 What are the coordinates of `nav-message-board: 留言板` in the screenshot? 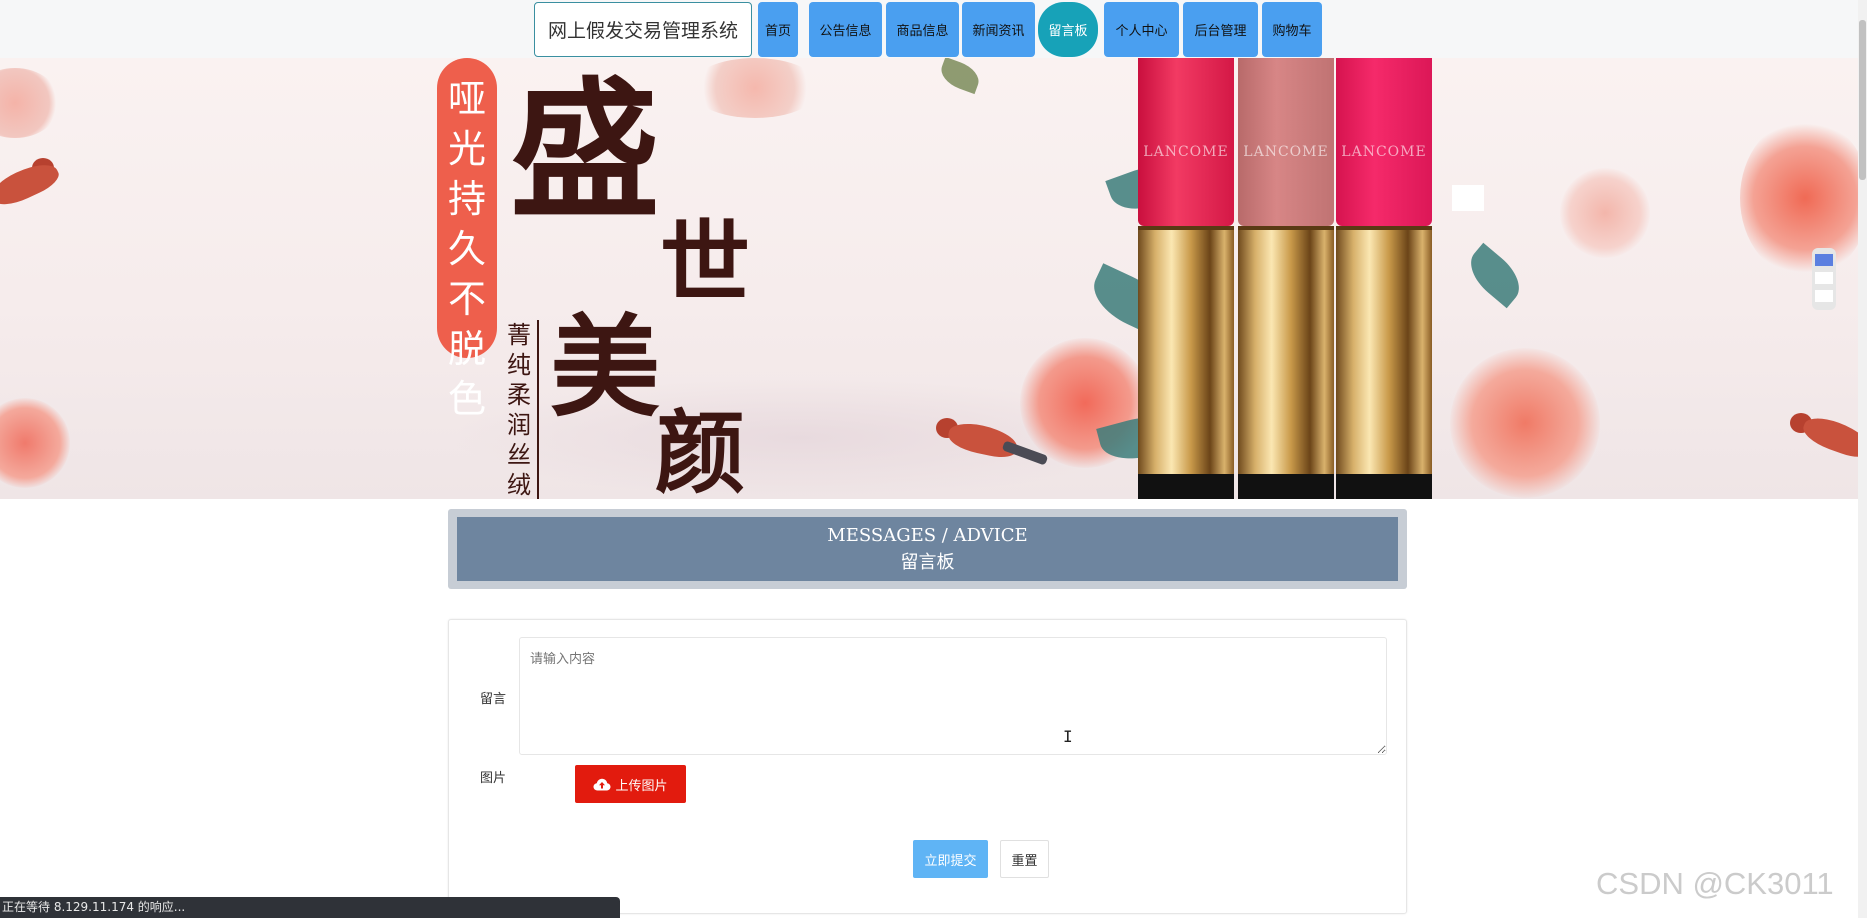 It's located at (1068, 29).